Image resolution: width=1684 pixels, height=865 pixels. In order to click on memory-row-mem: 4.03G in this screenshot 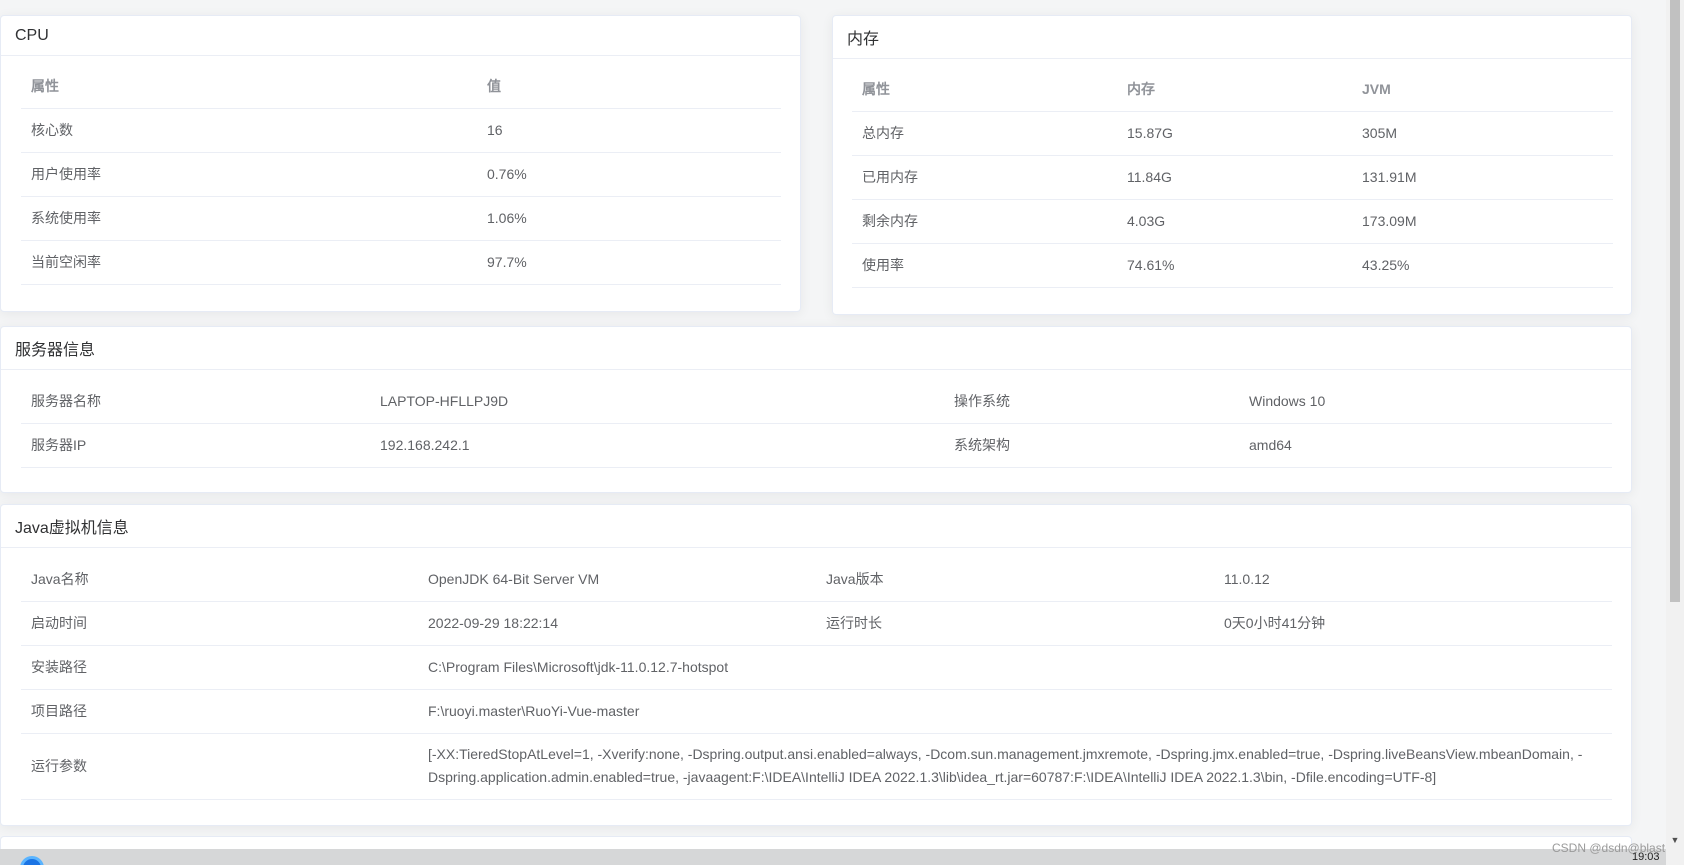, I will do `click(1234, 221)`.